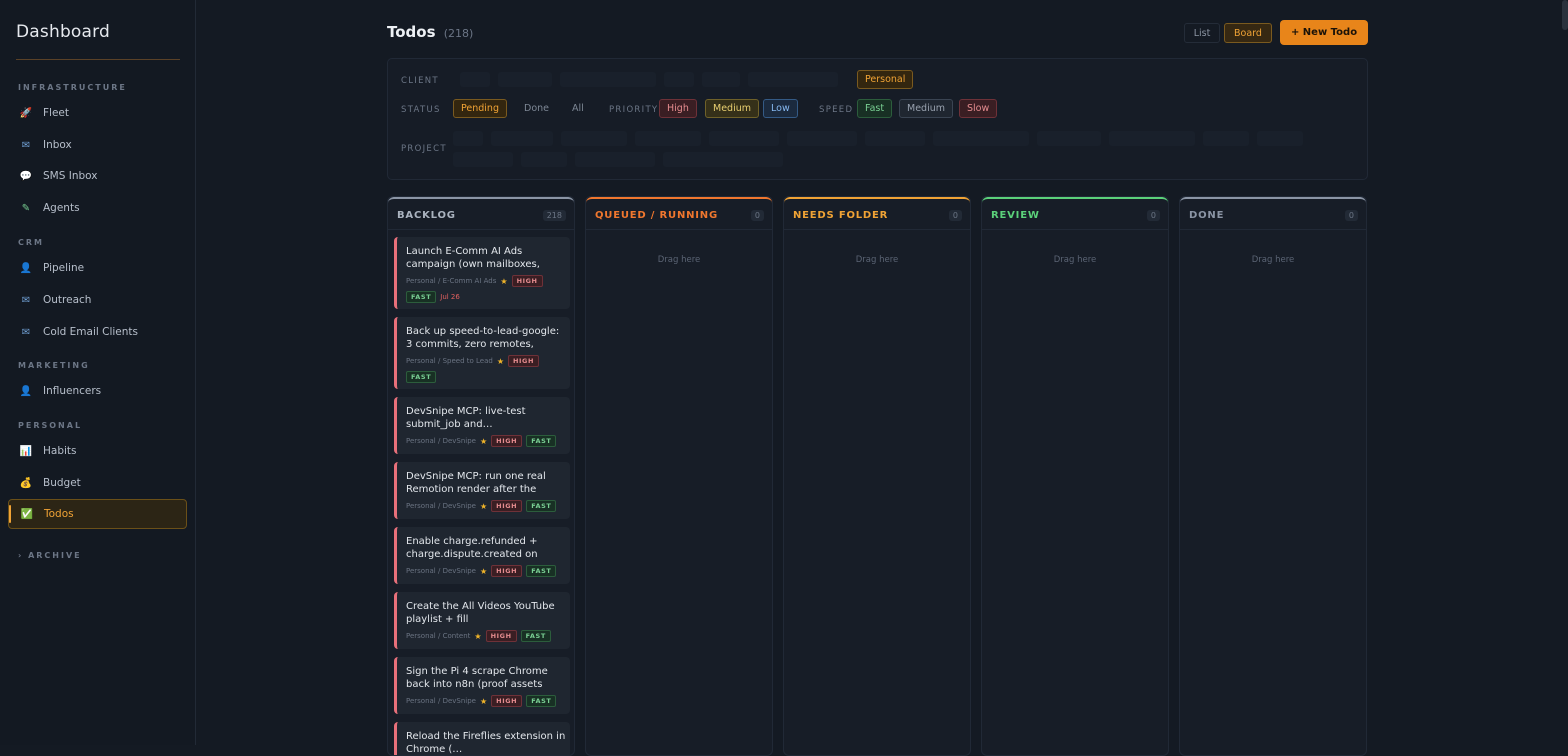 Image resolution: width=1568 pixels, height=756 pixels. Describe the element at coordinates (97, 514) in the screenshot. I see `sidebar-item-todos: ✅ Todos` at that location.